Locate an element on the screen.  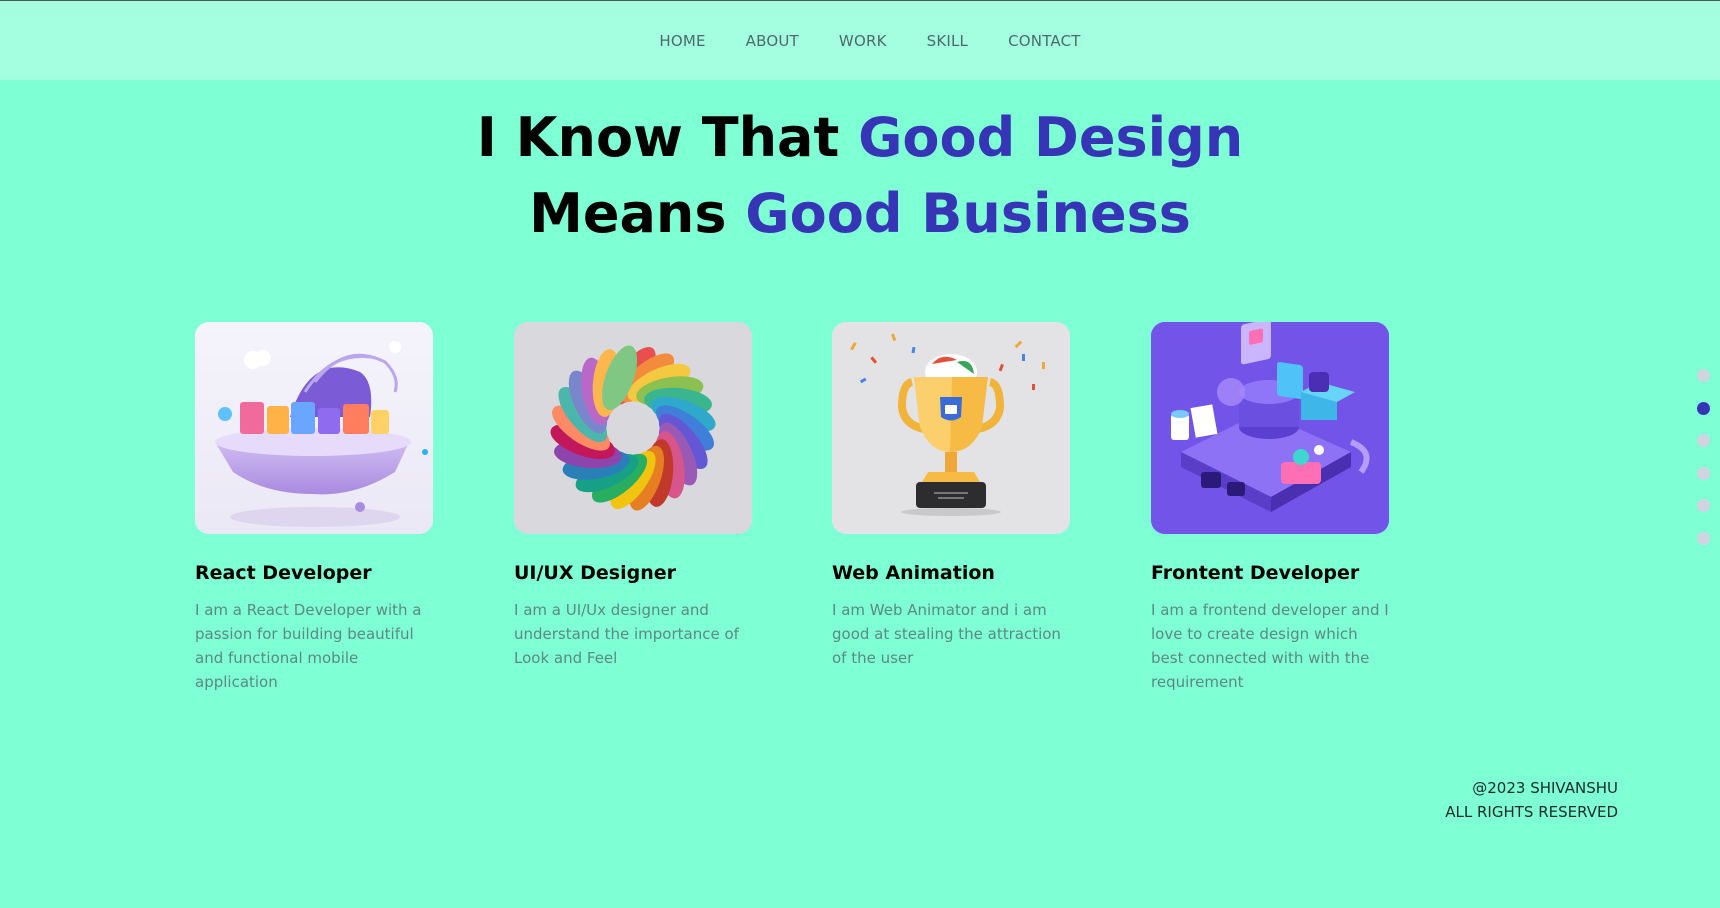
top-navbar: HOME ABOUT WORK SKILL CONTACT is located at coordinates (860, 40).